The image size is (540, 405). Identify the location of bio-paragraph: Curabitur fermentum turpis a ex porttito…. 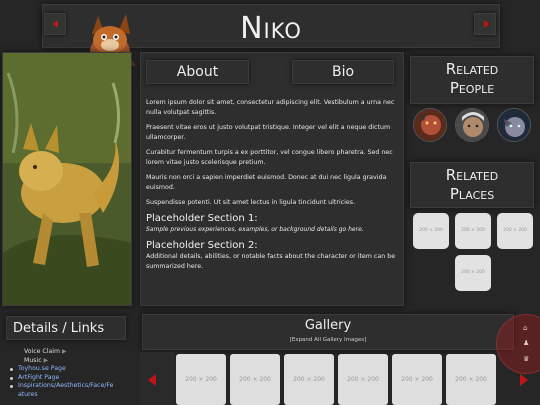
(269, 157).